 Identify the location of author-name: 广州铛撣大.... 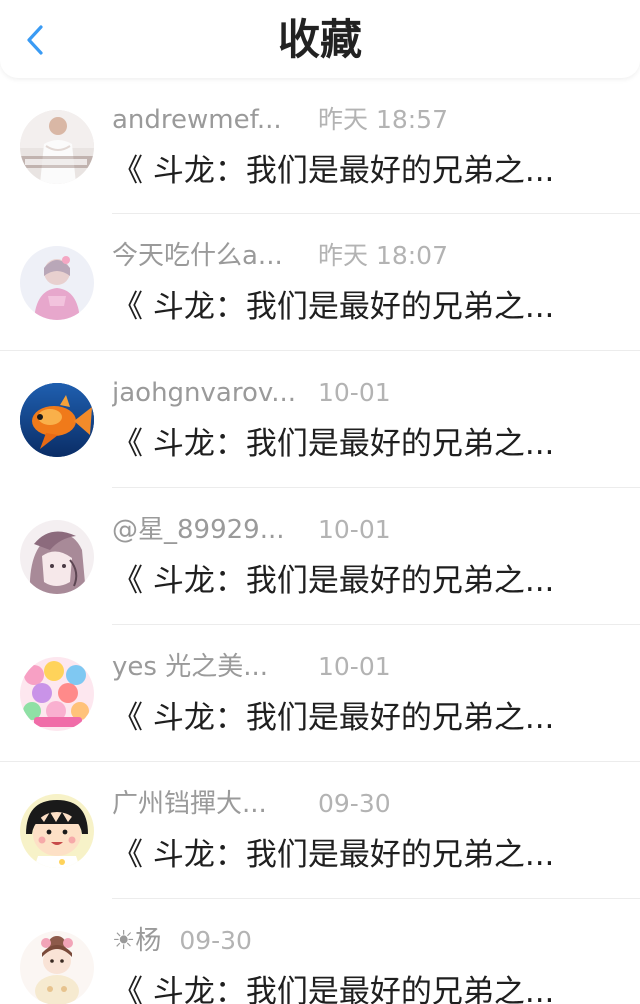
(189, 804).